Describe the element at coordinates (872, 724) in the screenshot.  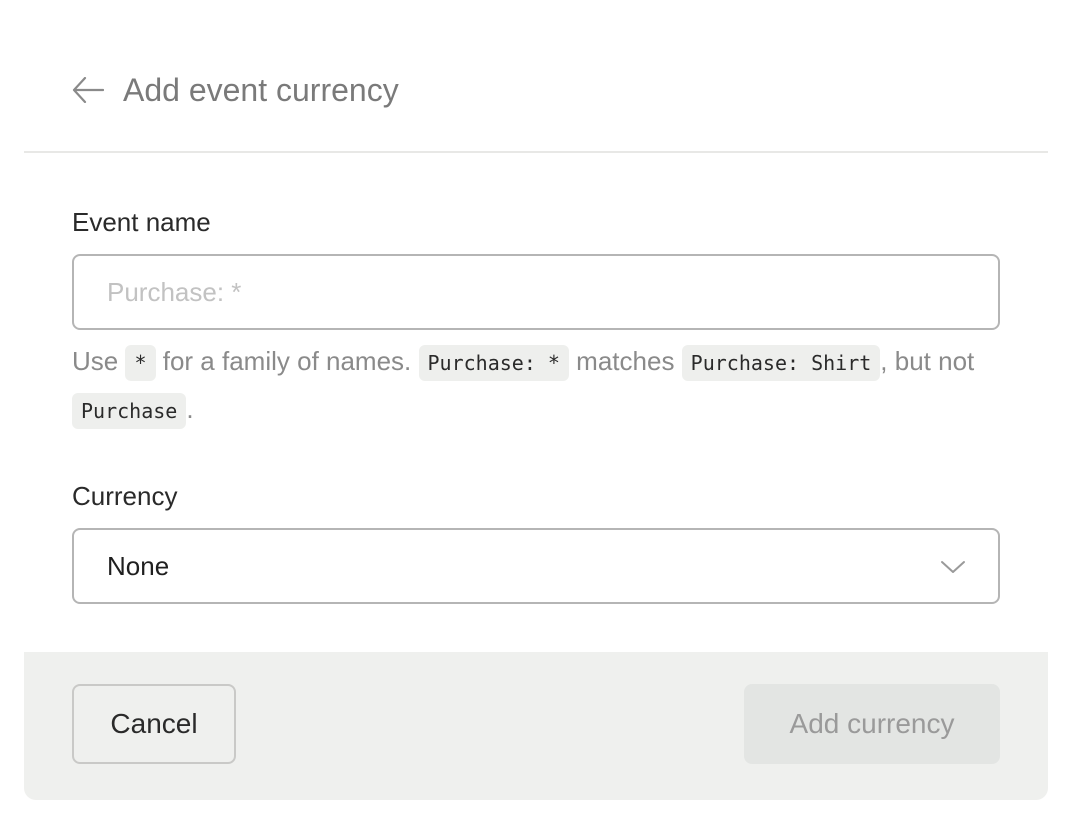
I see `add-currency-button: Add currency` at that location.